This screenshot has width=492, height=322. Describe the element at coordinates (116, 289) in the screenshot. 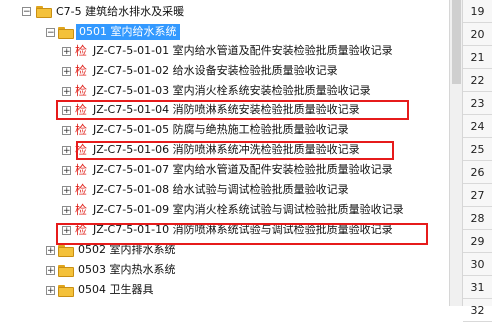

I see `tree-node-label: 0504 卫生器具` at that location.